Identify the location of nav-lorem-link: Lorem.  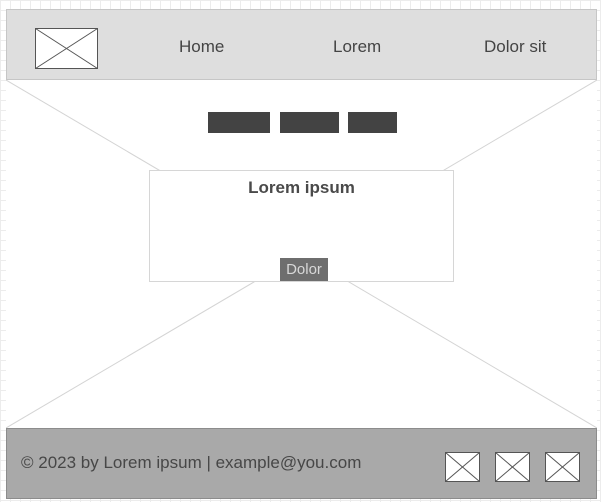
(357, 47).